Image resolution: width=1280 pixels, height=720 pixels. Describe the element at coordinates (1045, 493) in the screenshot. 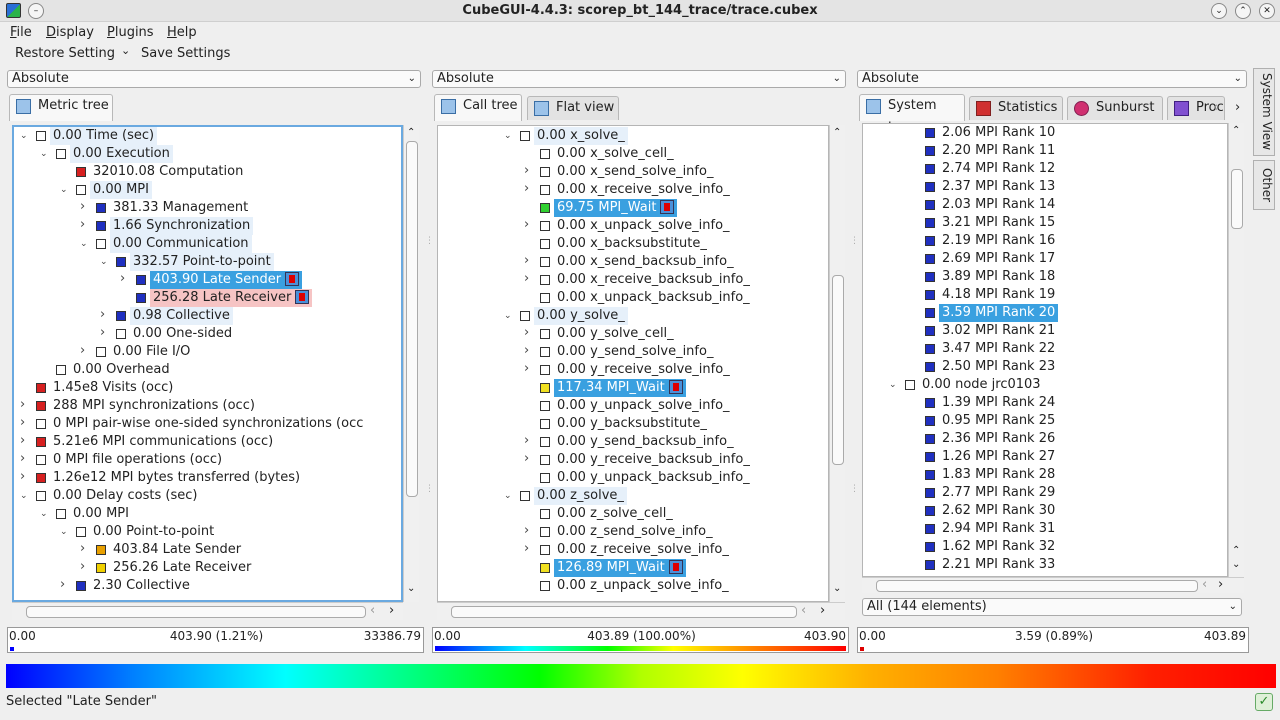

I see `tree-row: 2.77 MPI Rank 29` at that location.